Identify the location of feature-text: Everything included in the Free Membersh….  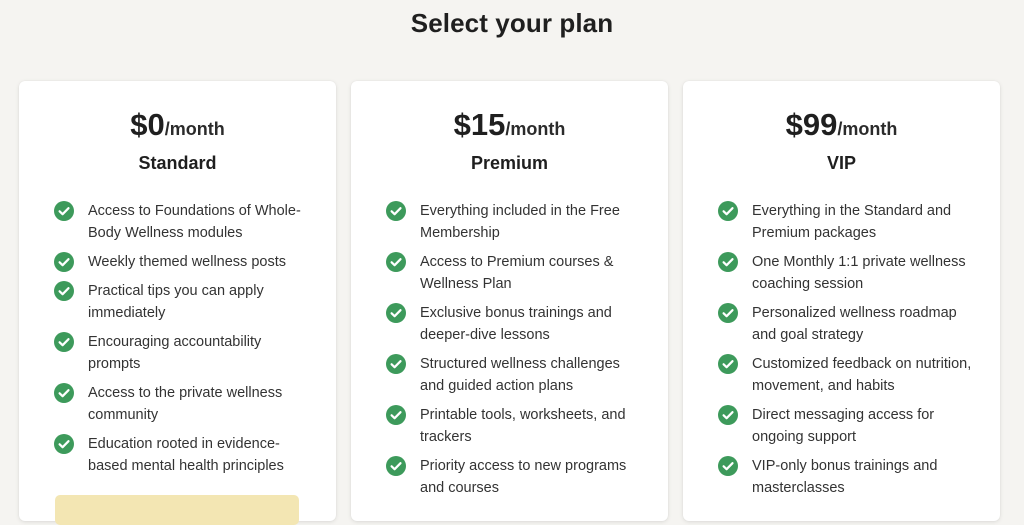
(520, 222).